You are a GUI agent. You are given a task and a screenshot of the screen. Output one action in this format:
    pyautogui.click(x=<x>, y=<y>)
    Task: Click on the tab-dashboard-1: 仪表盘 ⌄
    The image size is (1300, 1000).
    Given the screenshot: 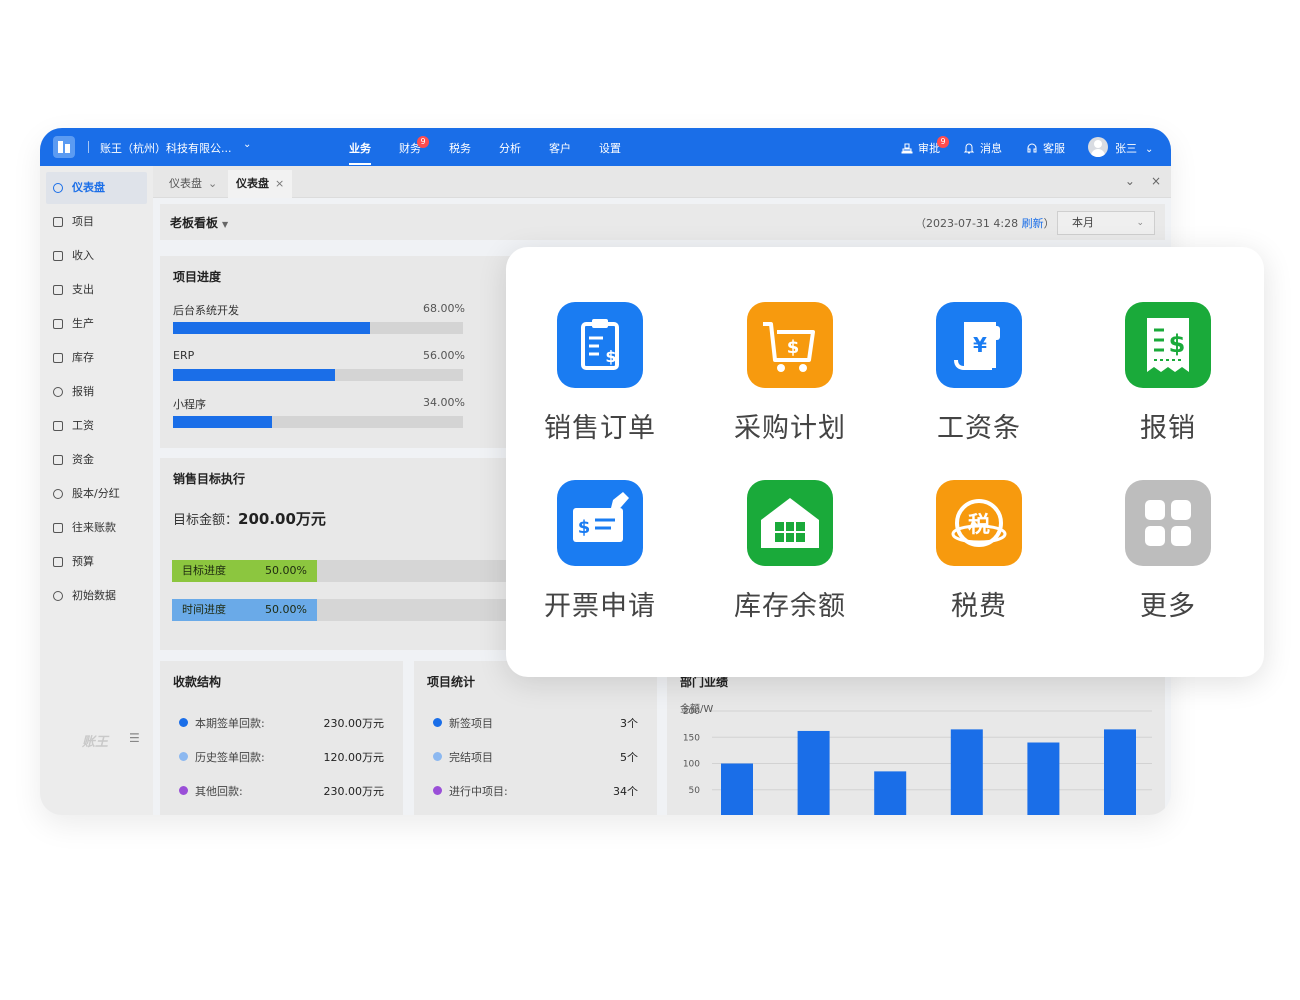 What is the action you would take?
    pyautogui.click(x=193, y=184)
    